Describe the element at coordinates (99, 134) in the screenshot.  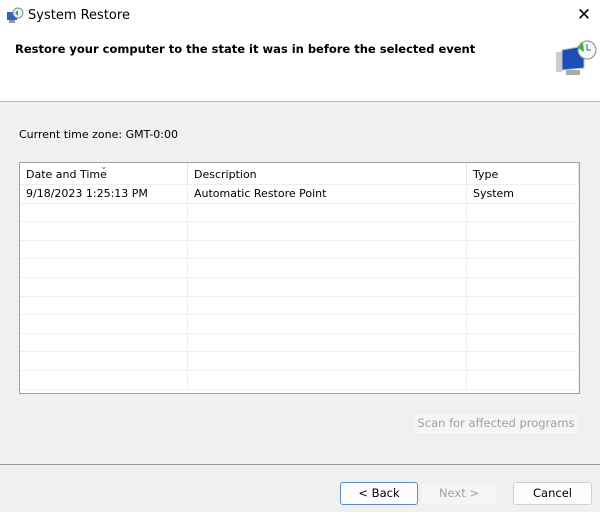
I see `timezone-label: Current time zone: GMT-0:00` at that location.